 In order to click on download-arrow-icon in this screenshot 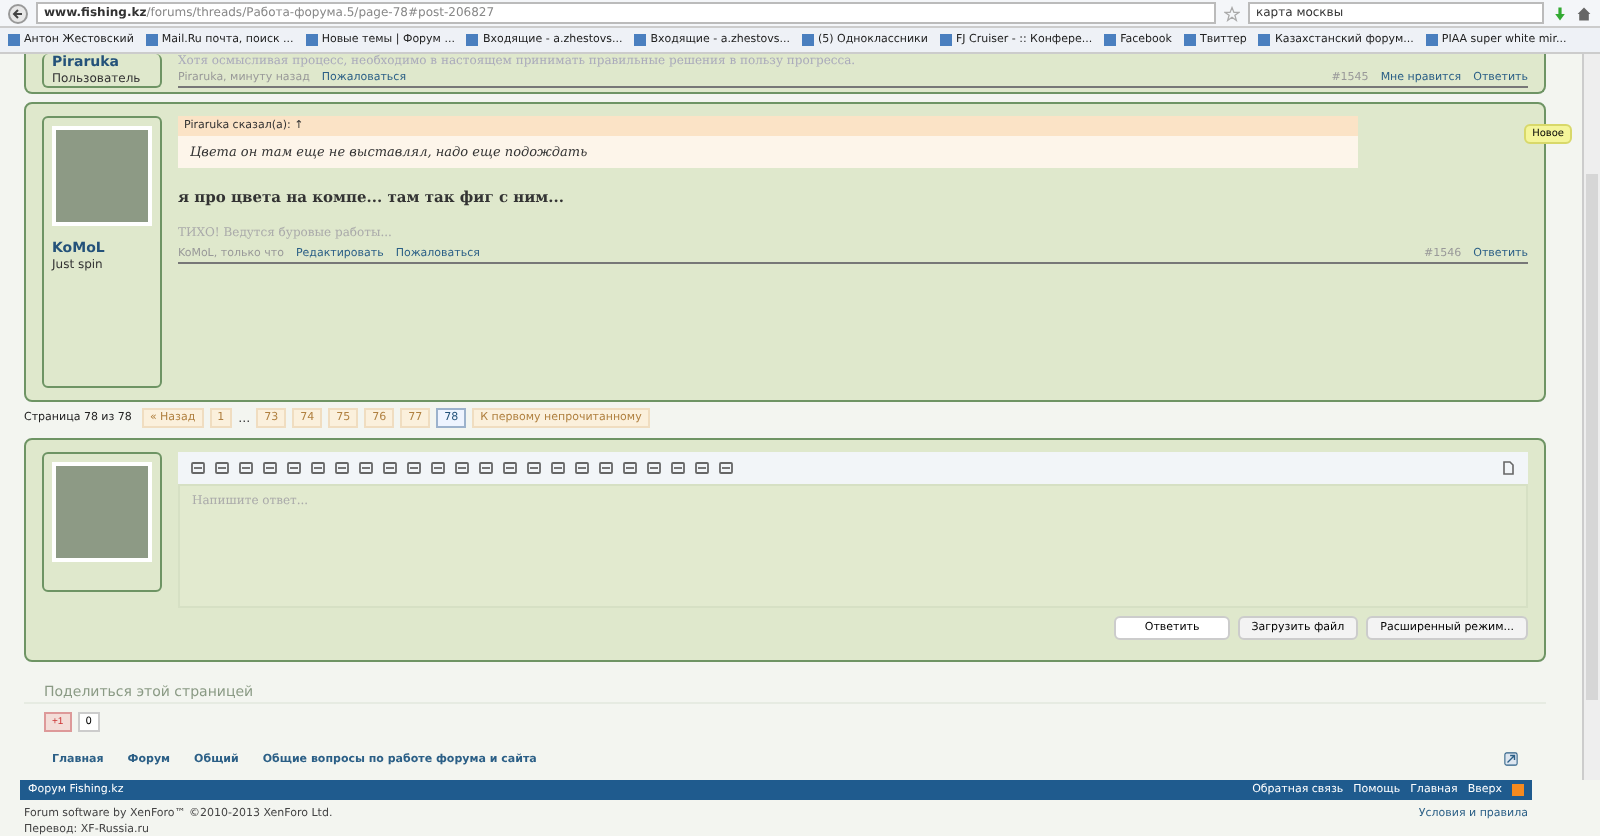, I will do `click(1560, 13)`.